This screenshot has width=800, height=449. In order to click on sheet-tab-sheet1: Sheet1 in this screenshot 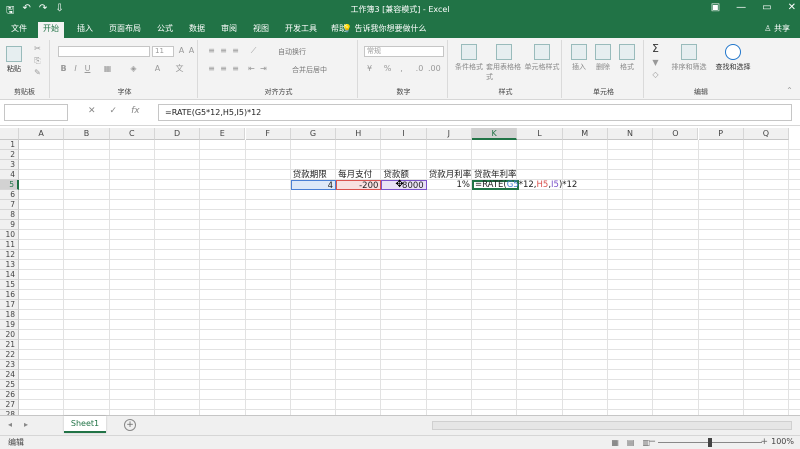, I will do `click(85, 424)`.